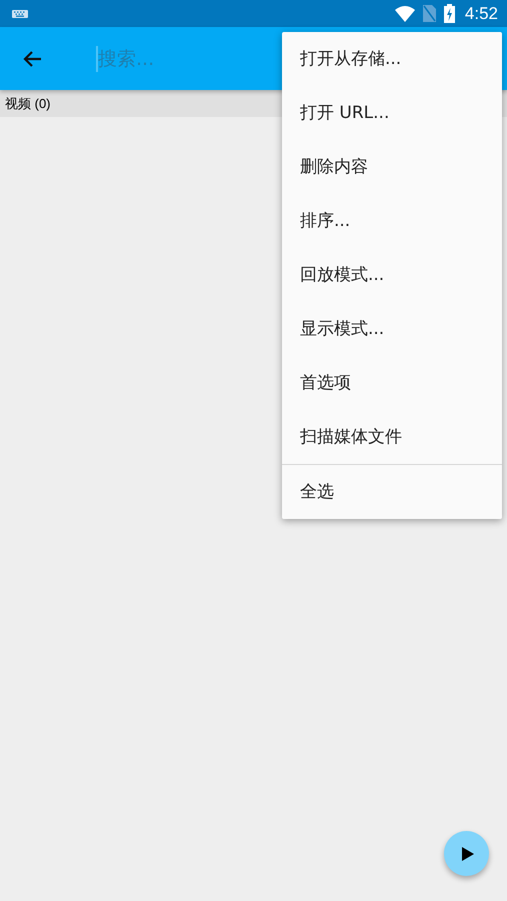 The height and width of the screenshot is (901, 507). I want to click on play-icon, so click(468, 853).